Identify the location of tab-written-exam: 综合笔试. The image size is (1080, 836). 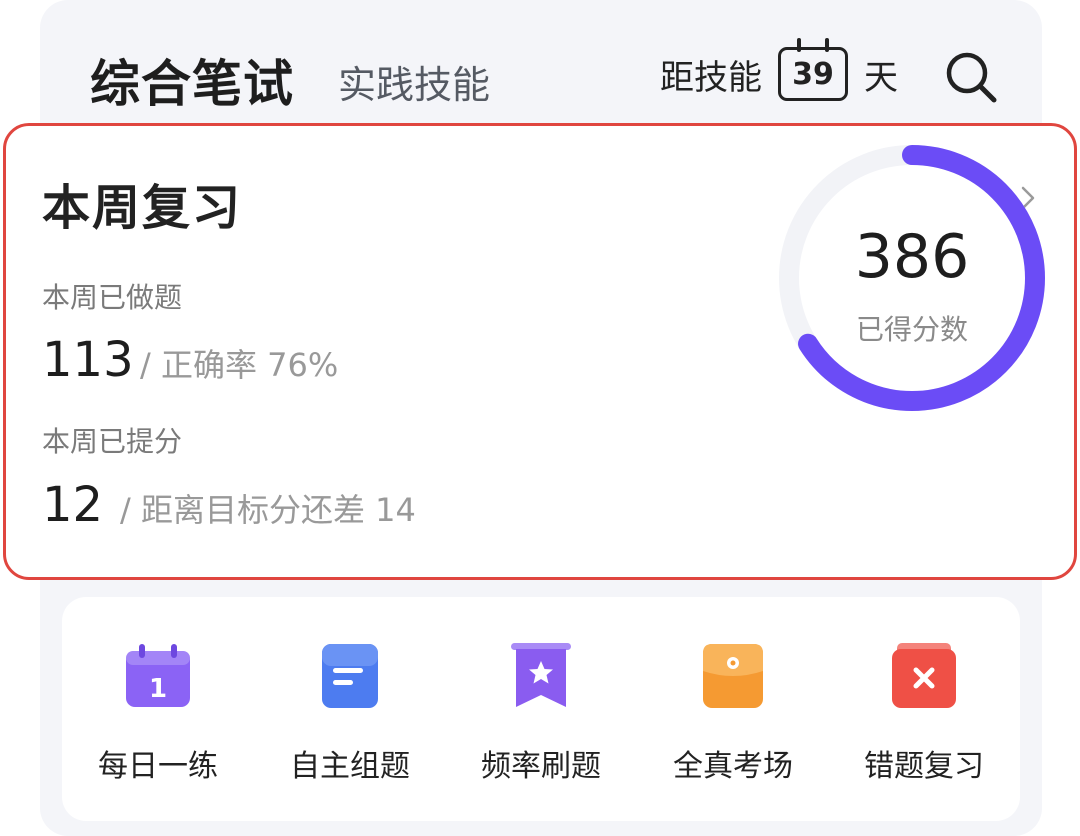
(192, 80).